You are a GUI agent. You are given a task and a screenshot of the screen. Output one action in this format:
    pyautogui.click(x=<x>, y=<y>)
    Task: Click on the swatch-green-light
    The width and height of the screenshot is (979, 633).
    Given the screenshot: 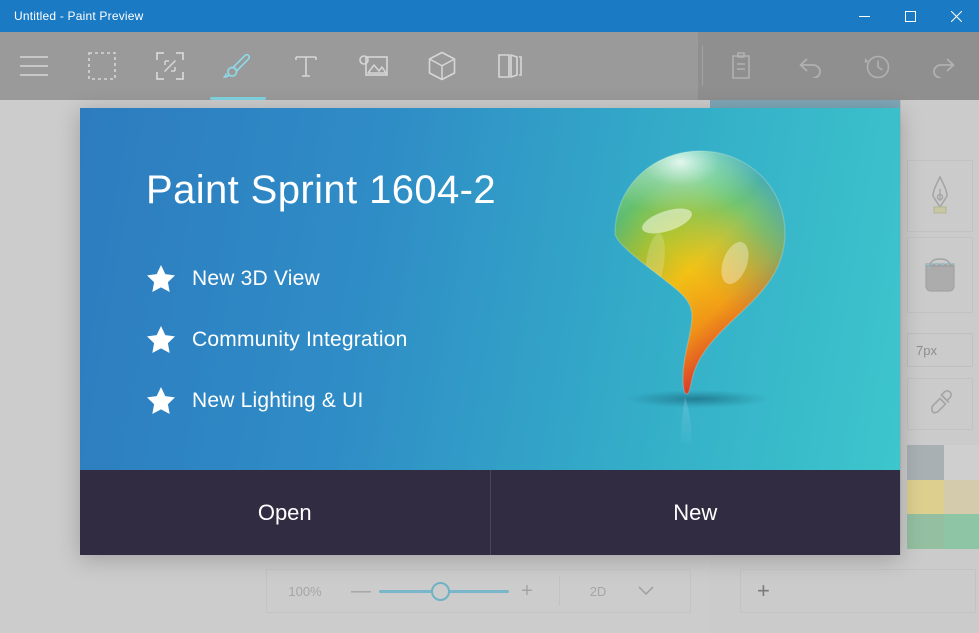 What is the action you would take?
    pyautogui.click(x=961, y=531)
    